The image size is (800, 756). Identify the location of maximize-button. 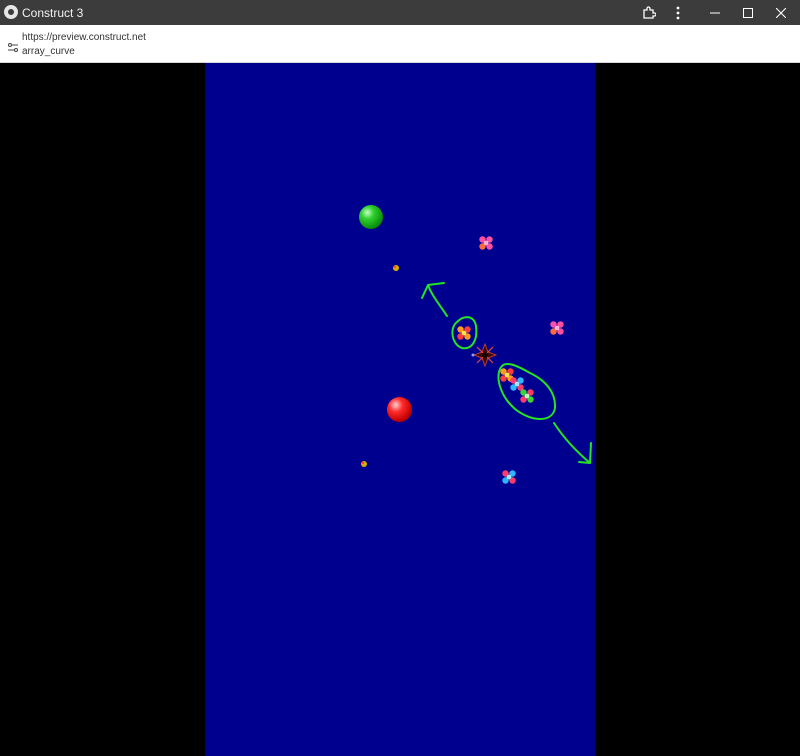
(748, 12).